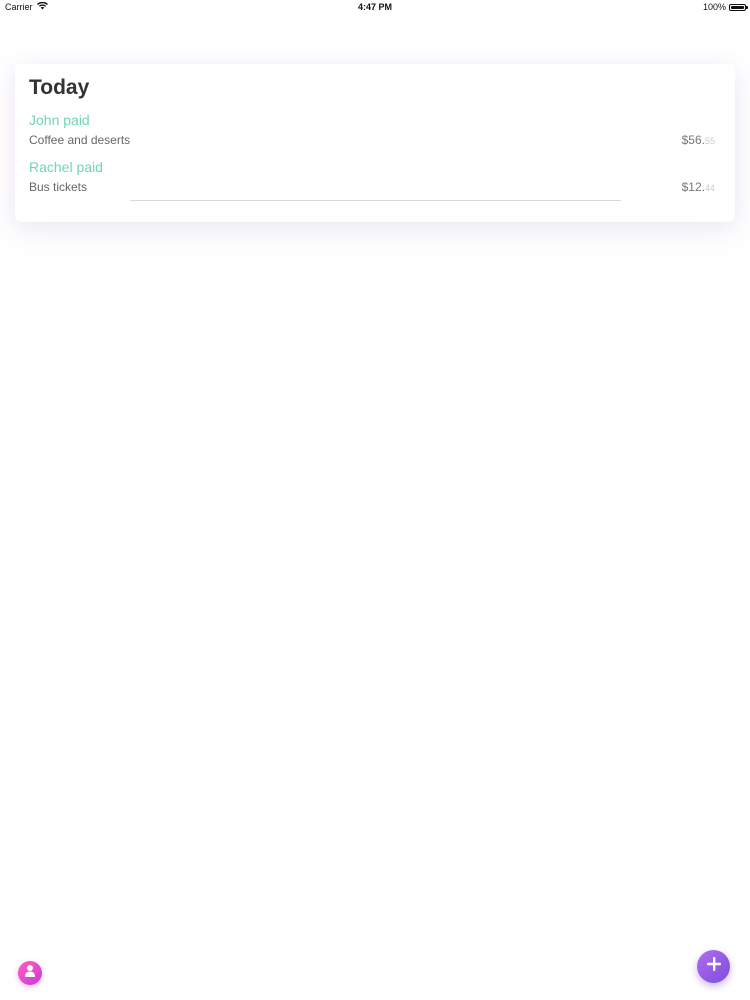 The image size is (750, 1000). I want to click on transaction-description: Coffee and deserts, so click(80, 140).